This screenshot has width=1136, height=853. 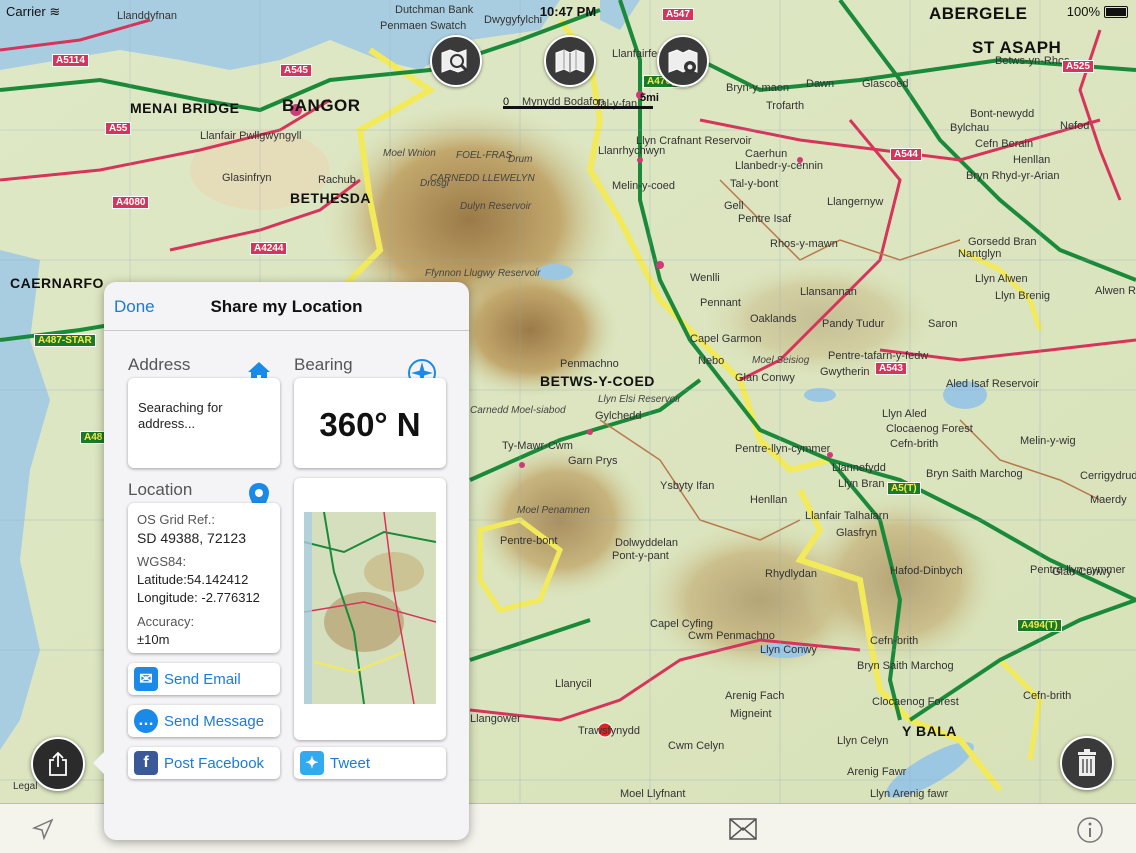 I want to click on map-label-village: Gell, so click(x=734, y=206).